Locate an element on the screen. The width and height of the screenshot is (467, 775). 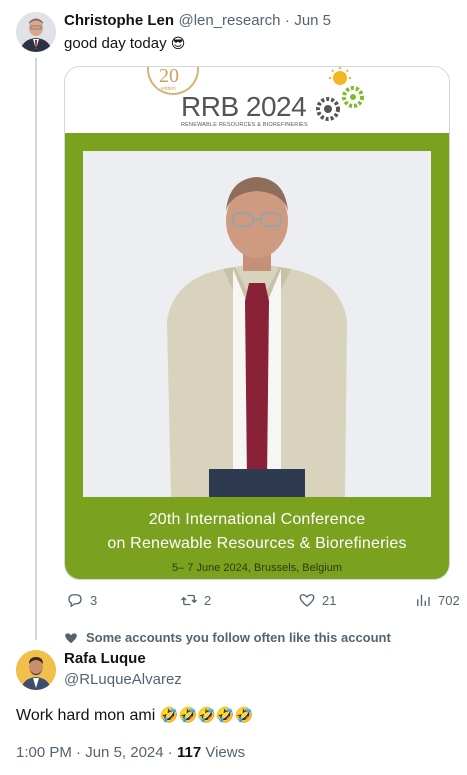
repost-count: 2 is located at coordinates (208, 600).